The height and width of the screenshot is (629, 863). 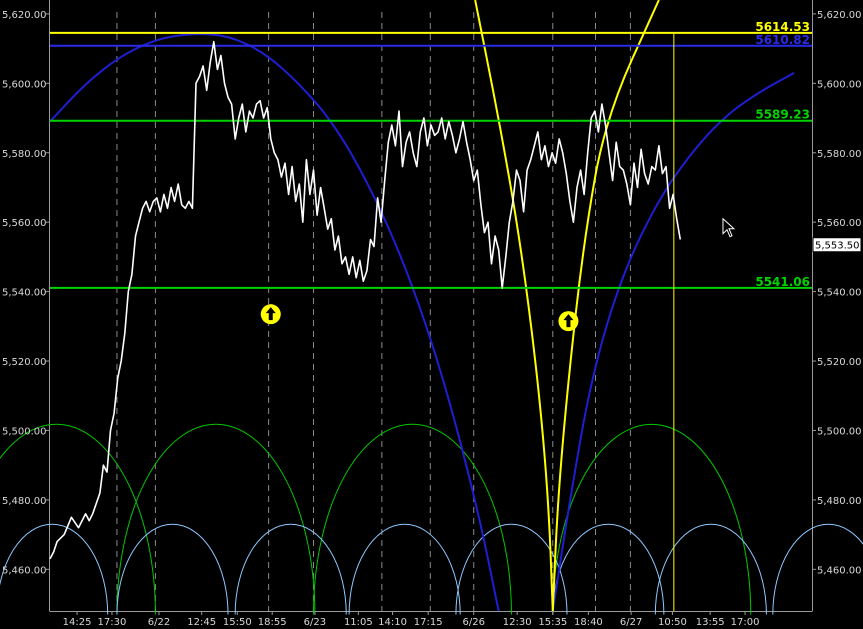 What do you see at coordinates (782, 115) in the screenshot?
I see `level-label: 5589.23` at bounding box center [782, 115].